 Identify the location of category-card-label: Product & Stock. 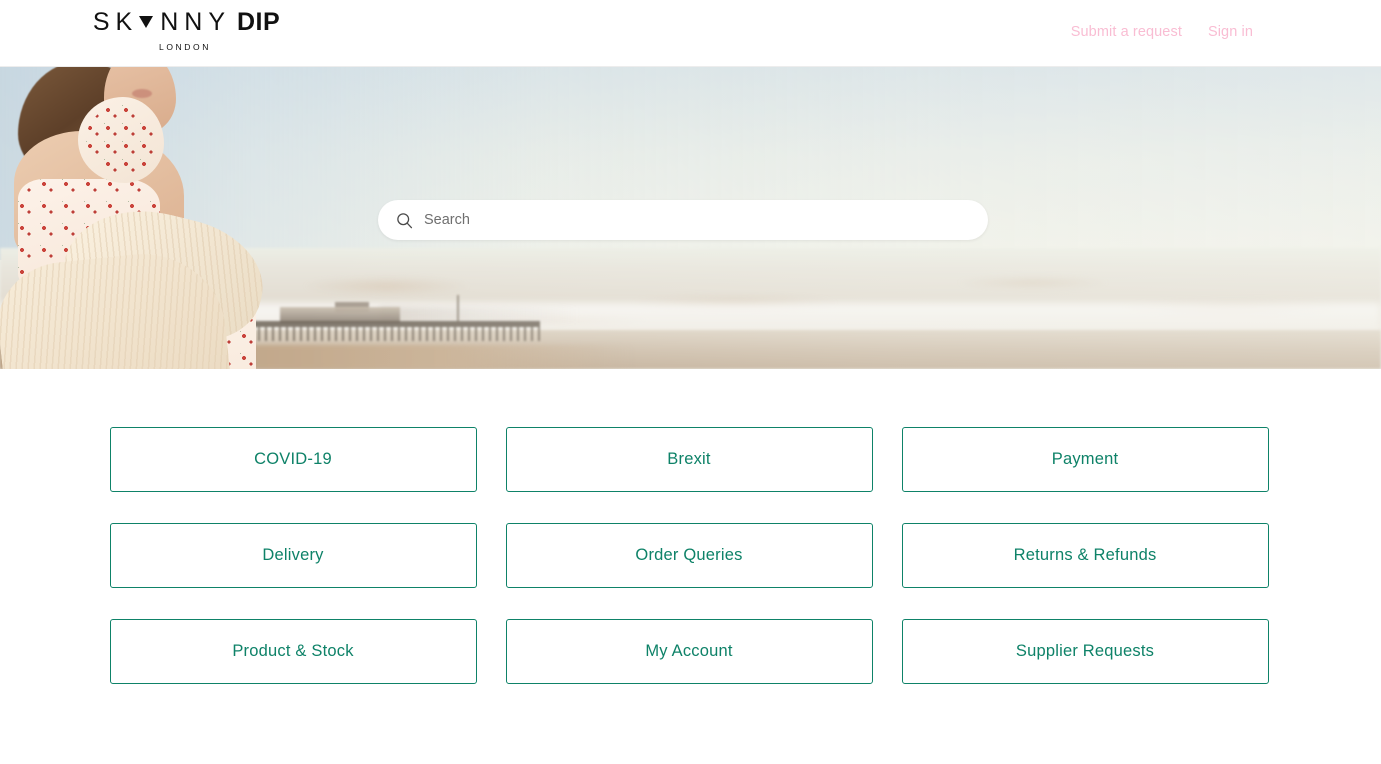
(293, 651).